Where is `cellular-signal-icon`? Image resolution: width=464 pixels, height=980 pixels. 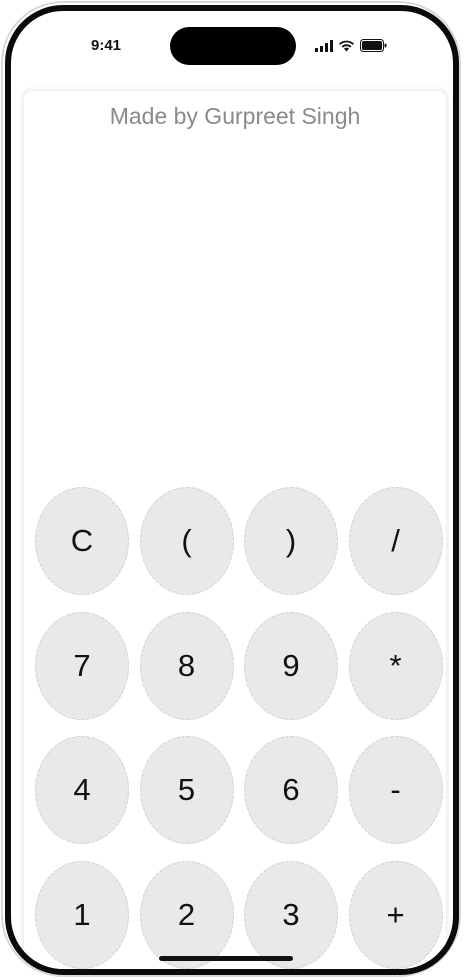 cellular-signal-icon is located at coordinates (324, 45).